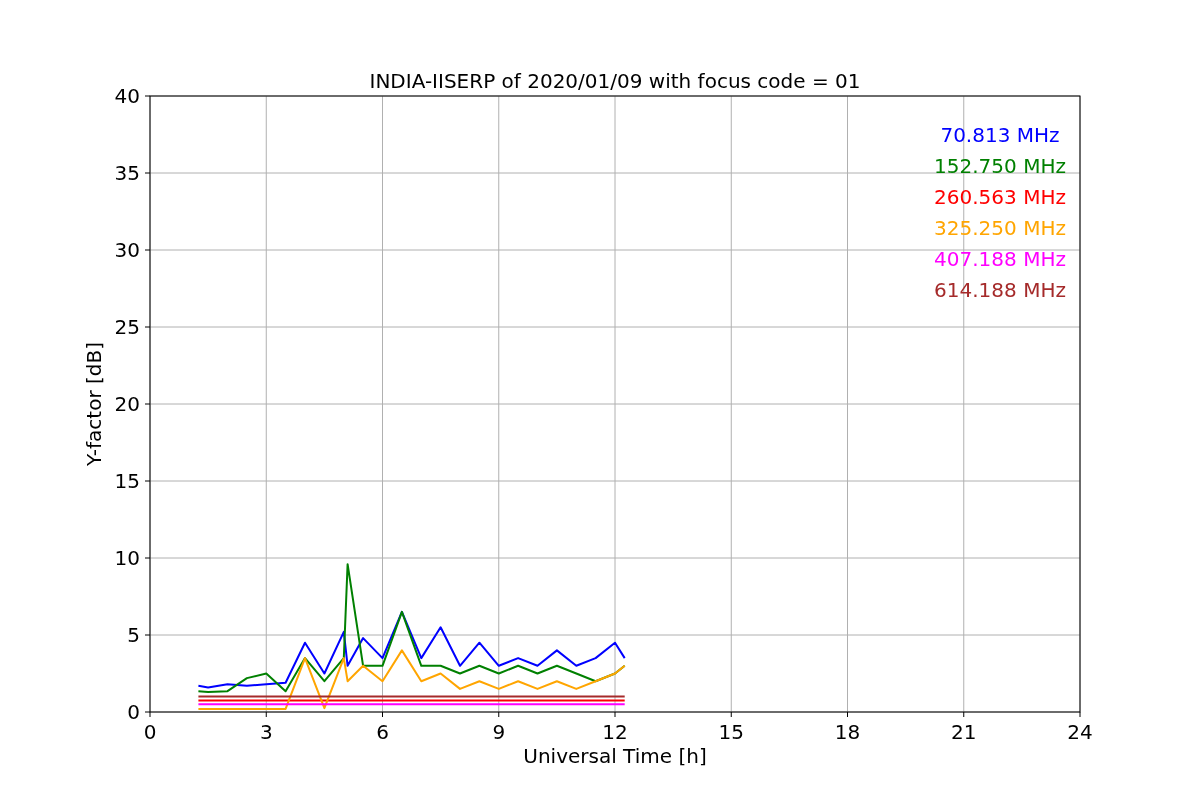  What do you see at coordinates (127, 327) in the screenshot?
I see `tick-label: 25` at bounding box center [127, 327].